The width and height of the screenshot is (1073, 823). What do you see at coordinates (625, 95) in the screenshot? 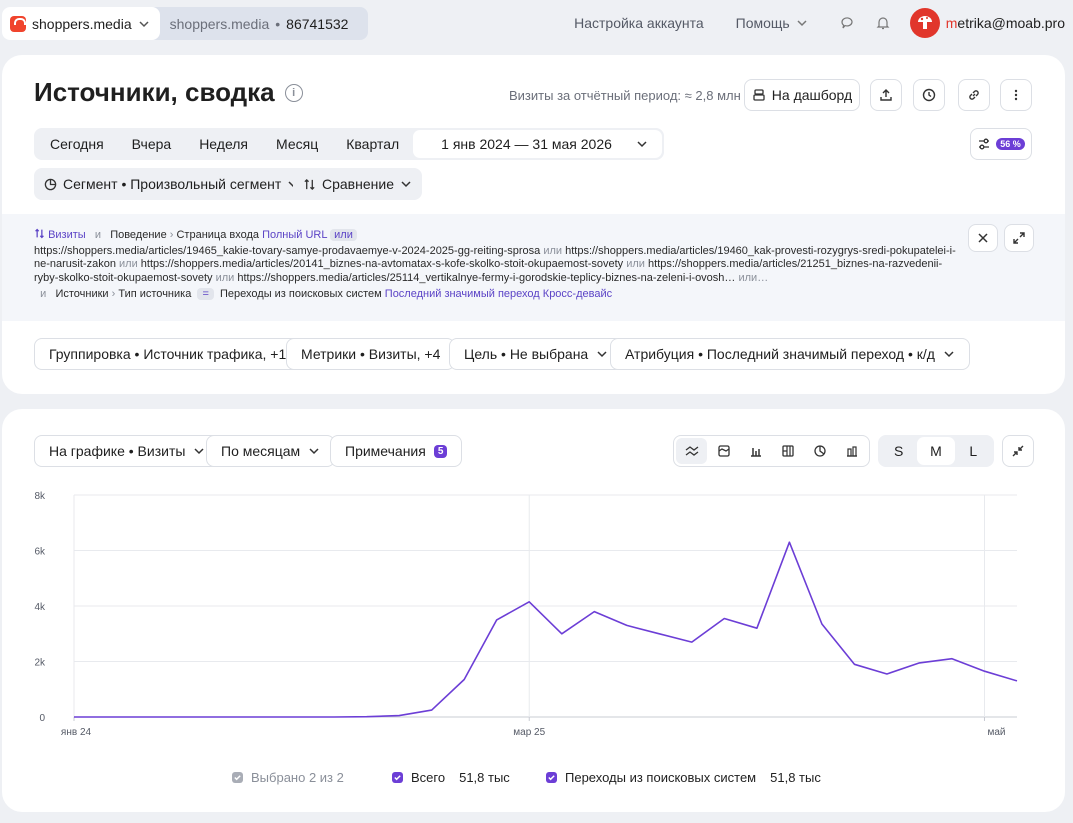
I see `visits-summary: Визиты за отчётный период: ≈ 2,8 млн` at bounding box center [625, 95].